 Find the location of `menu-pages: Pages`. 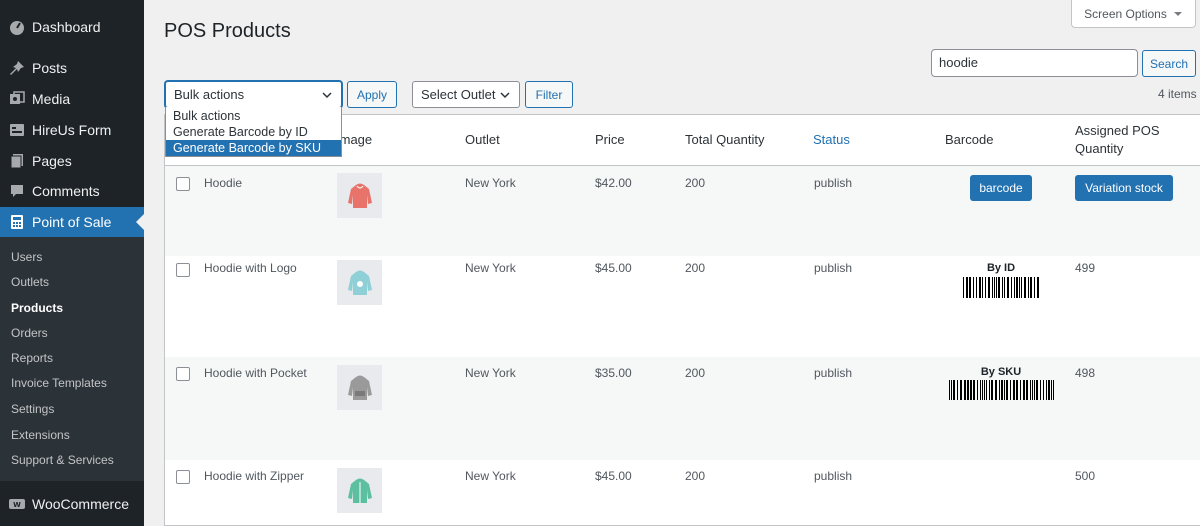

menu-pages: Pages is located at coordinates (72, 161).